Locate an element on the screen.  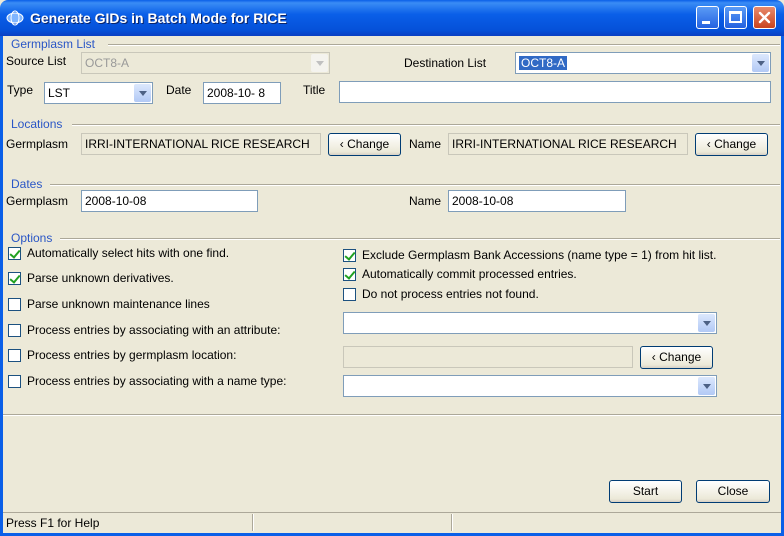
group-dates: Dates is located at coordinates (27, 184).